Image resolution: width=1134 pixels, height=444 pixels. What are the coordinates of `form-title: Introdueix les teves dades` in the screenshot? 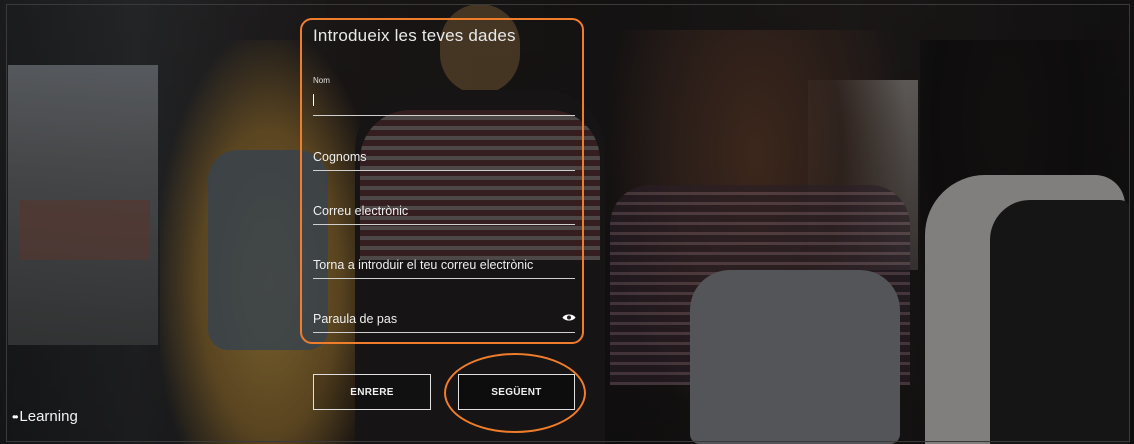 It's located at (414, 35).